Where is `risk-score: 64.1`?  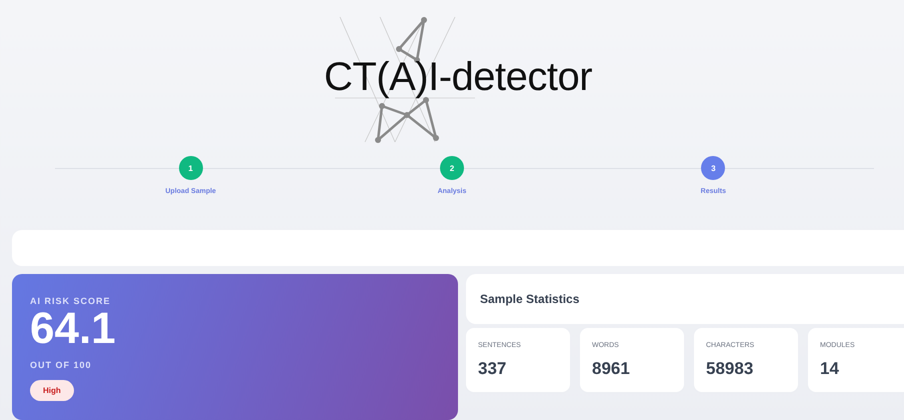 risk-score: 64.1 is located at coordinates (73, 329).